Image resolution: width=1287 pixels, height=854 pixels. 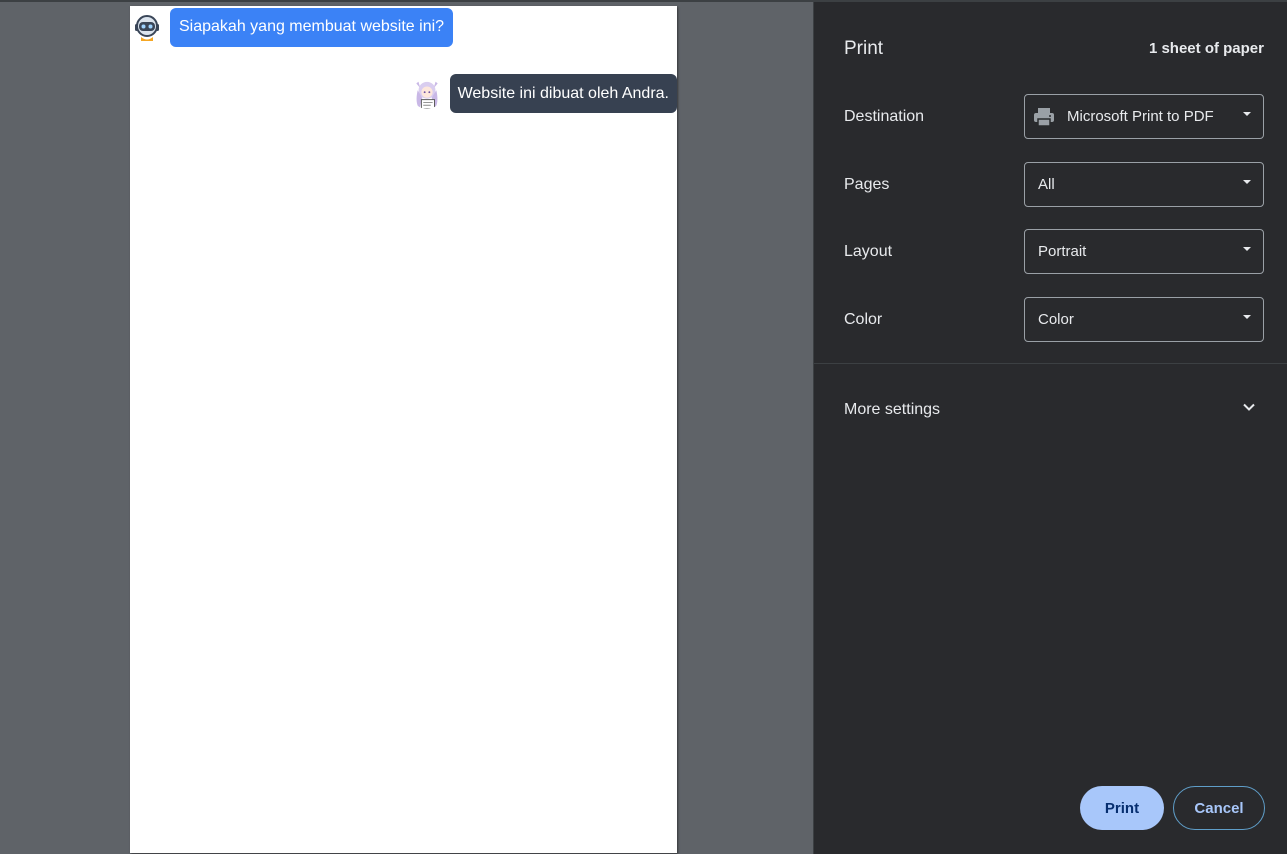 I want to click on layout-label: Layout, so click(x=868, y=251).